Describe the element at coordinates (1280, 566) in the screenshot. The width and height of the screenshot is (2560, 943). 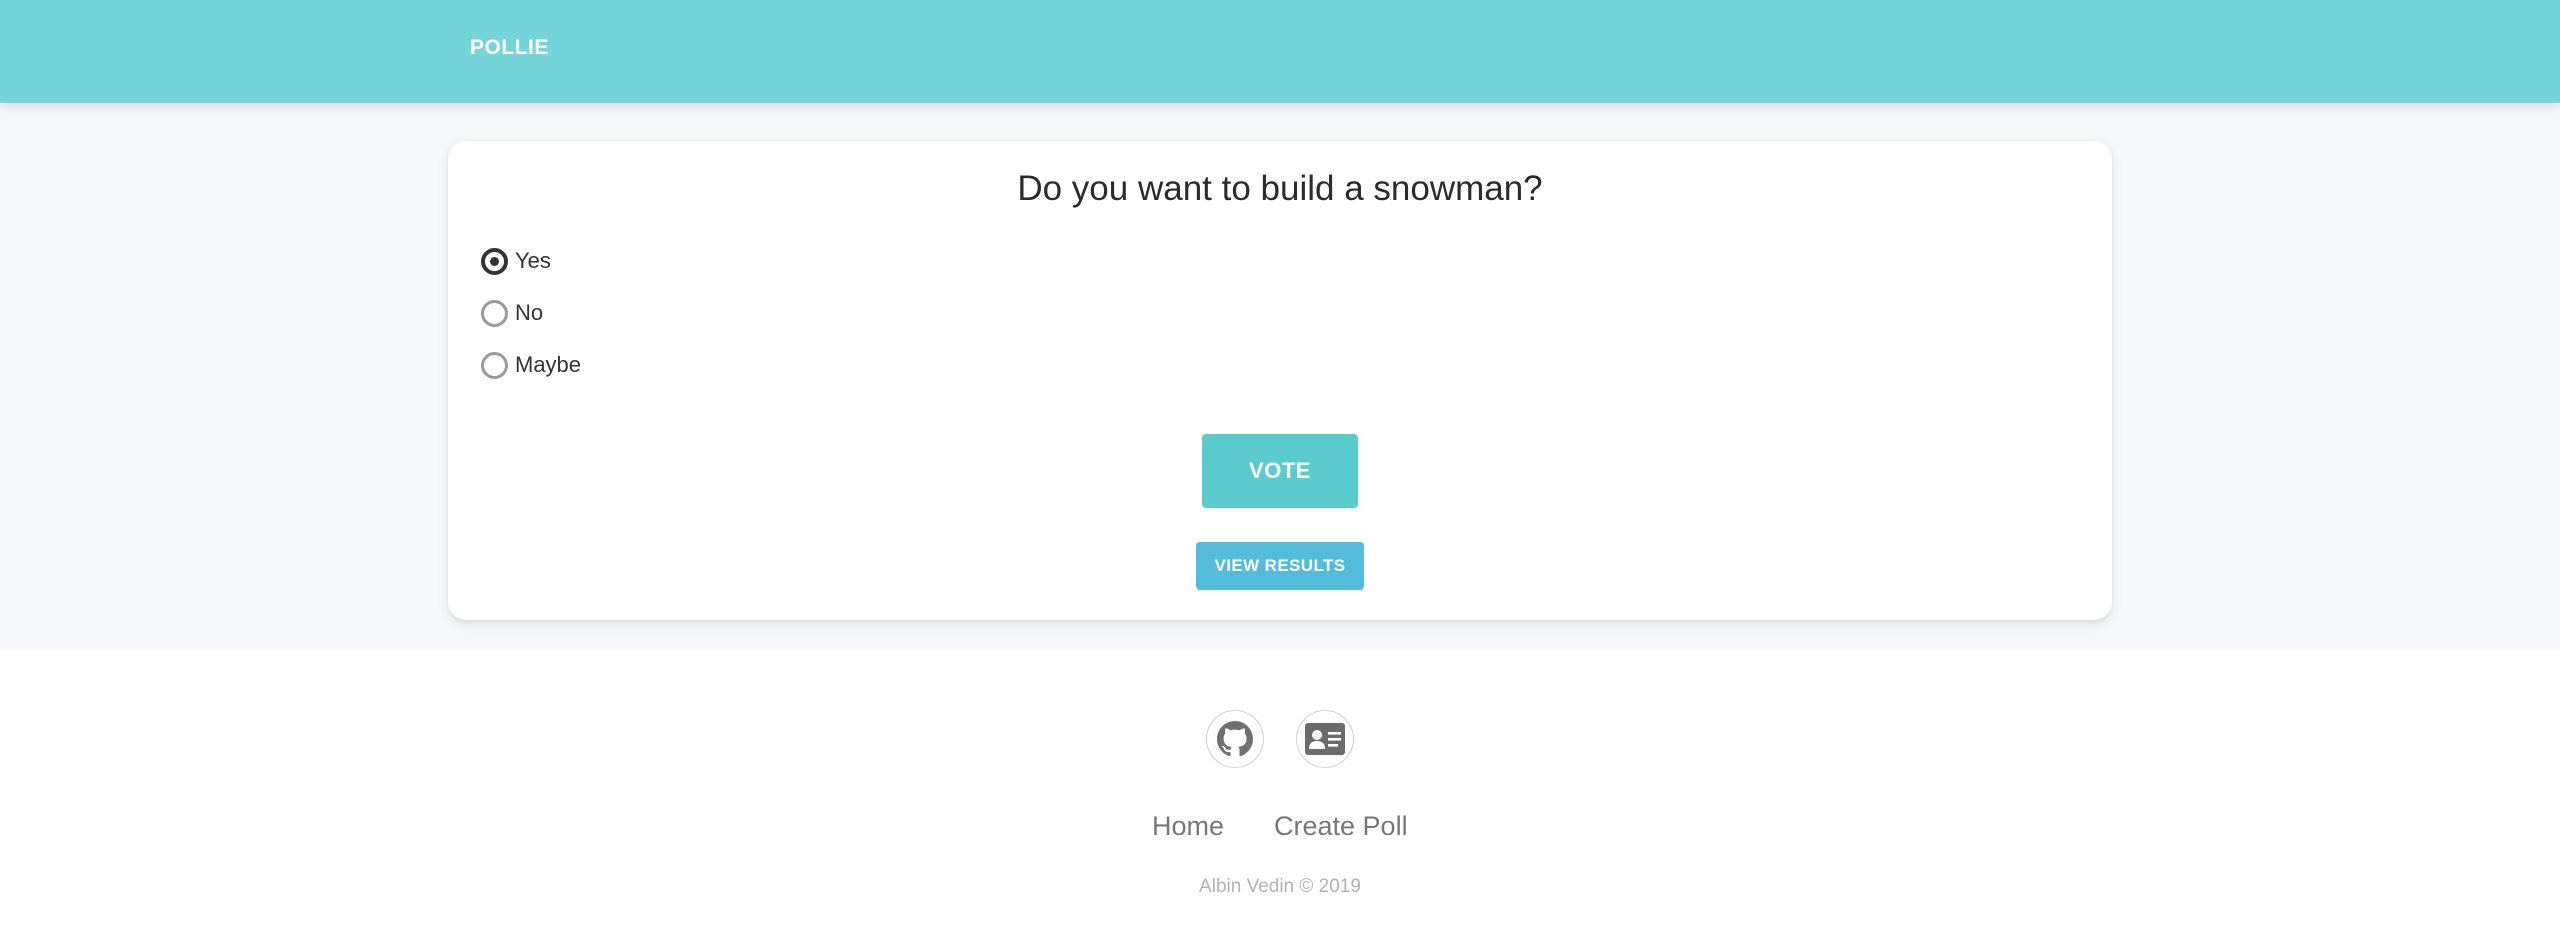
I see `view-results-button: VIEW RESULTS` at that location.